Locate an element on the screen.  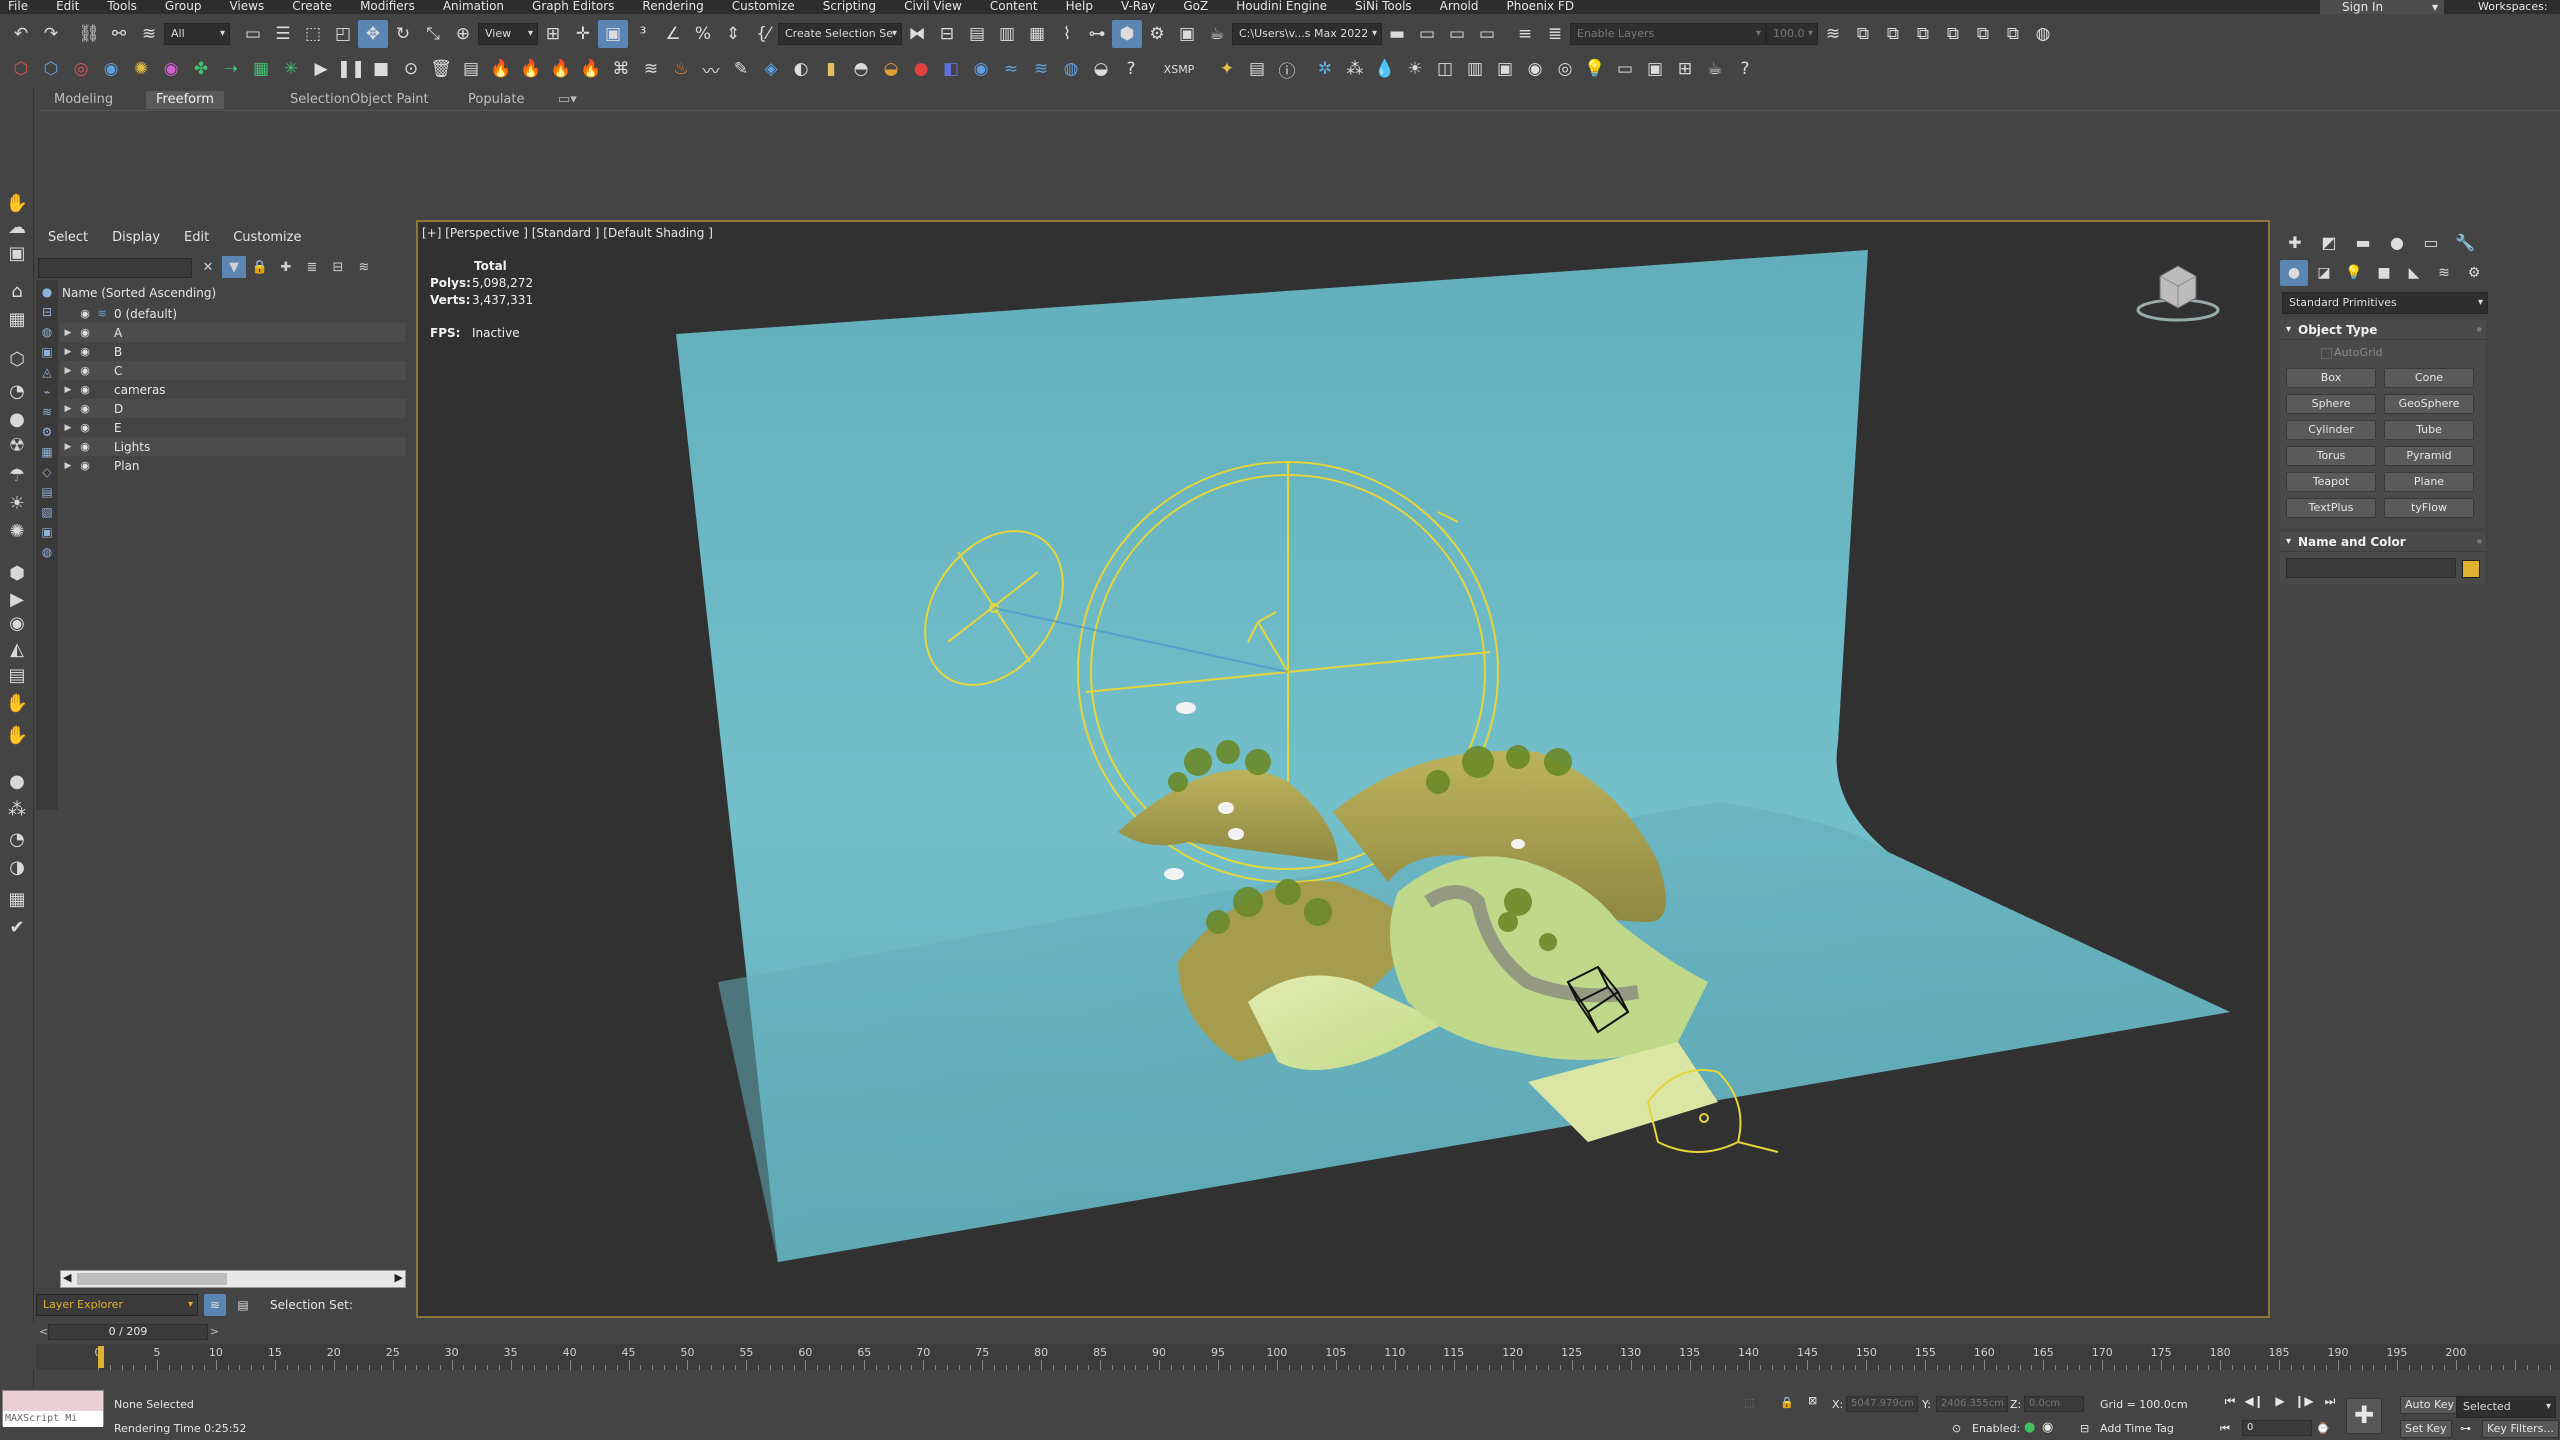
menu-scripting: Scripting is located at coordinates (849, 7).